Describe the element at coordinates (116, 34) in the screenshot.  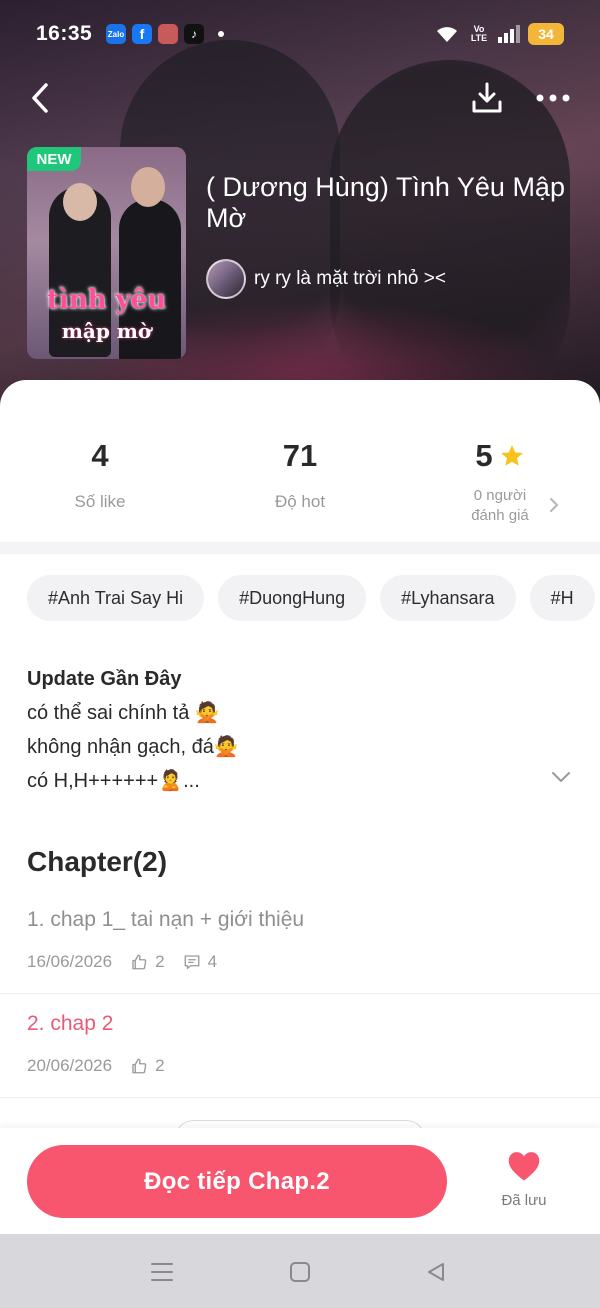
I see `zalo-icon: Zalo` at that location.